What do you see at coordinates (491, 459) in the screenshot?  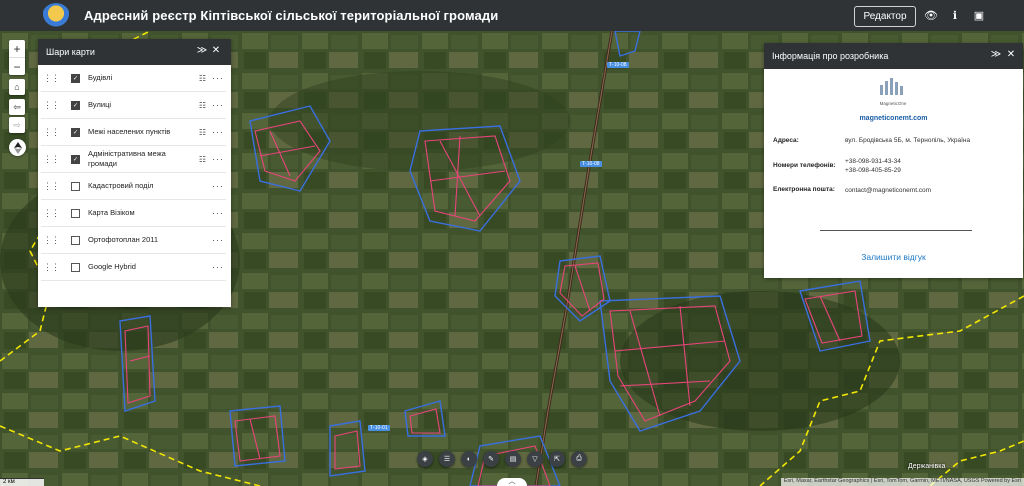 I see `measure-tool-icon: ✎` at bounding box center [491, 459].